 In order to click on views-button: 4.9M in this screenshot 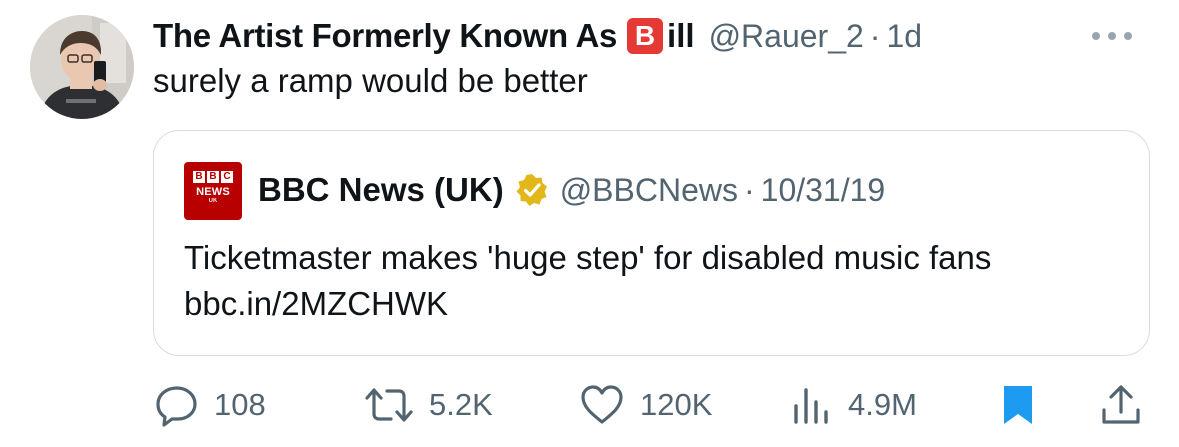, I will do `click(853, 405)`.